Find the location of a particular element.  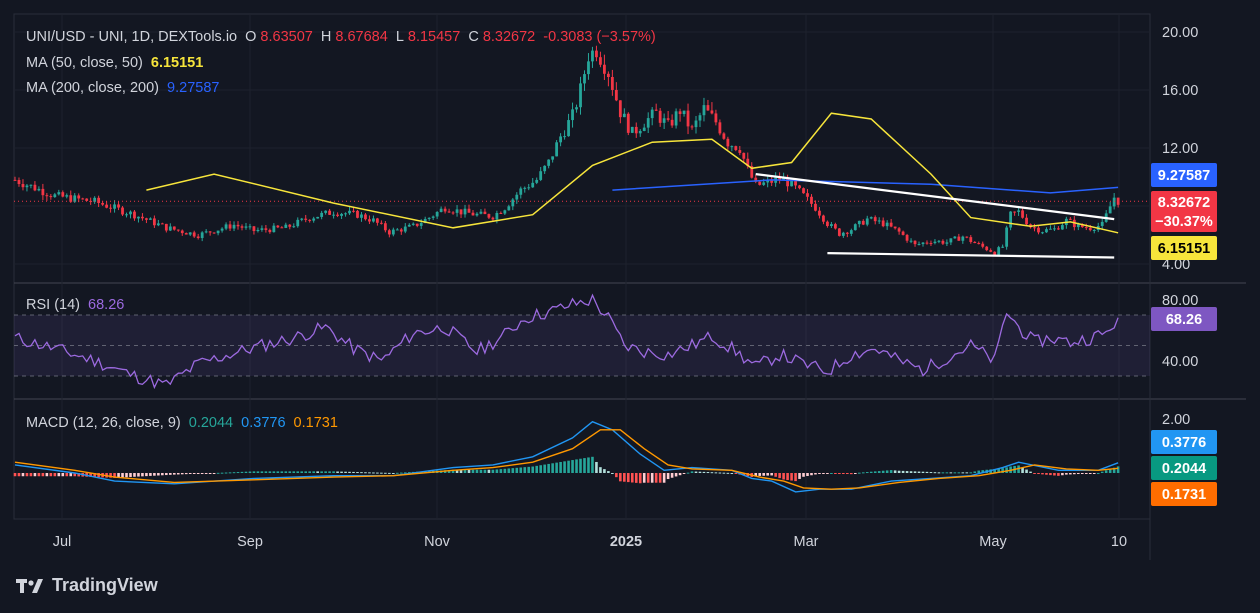

ma50-tag: 6.15151 is located at coordinates (1184, 248).